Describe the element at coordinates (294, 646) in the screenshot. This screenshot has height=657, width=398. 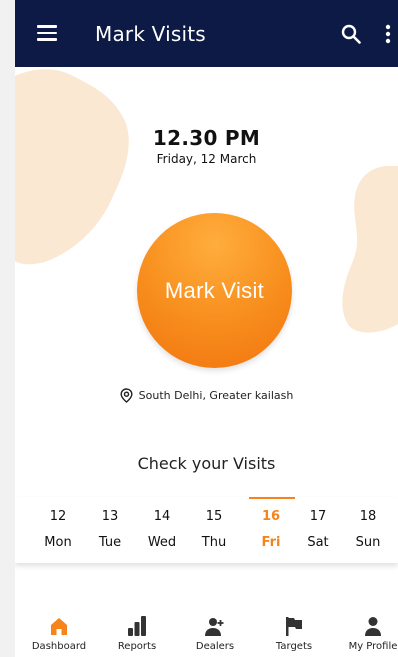
I see `nav-label: Targets` at that location.